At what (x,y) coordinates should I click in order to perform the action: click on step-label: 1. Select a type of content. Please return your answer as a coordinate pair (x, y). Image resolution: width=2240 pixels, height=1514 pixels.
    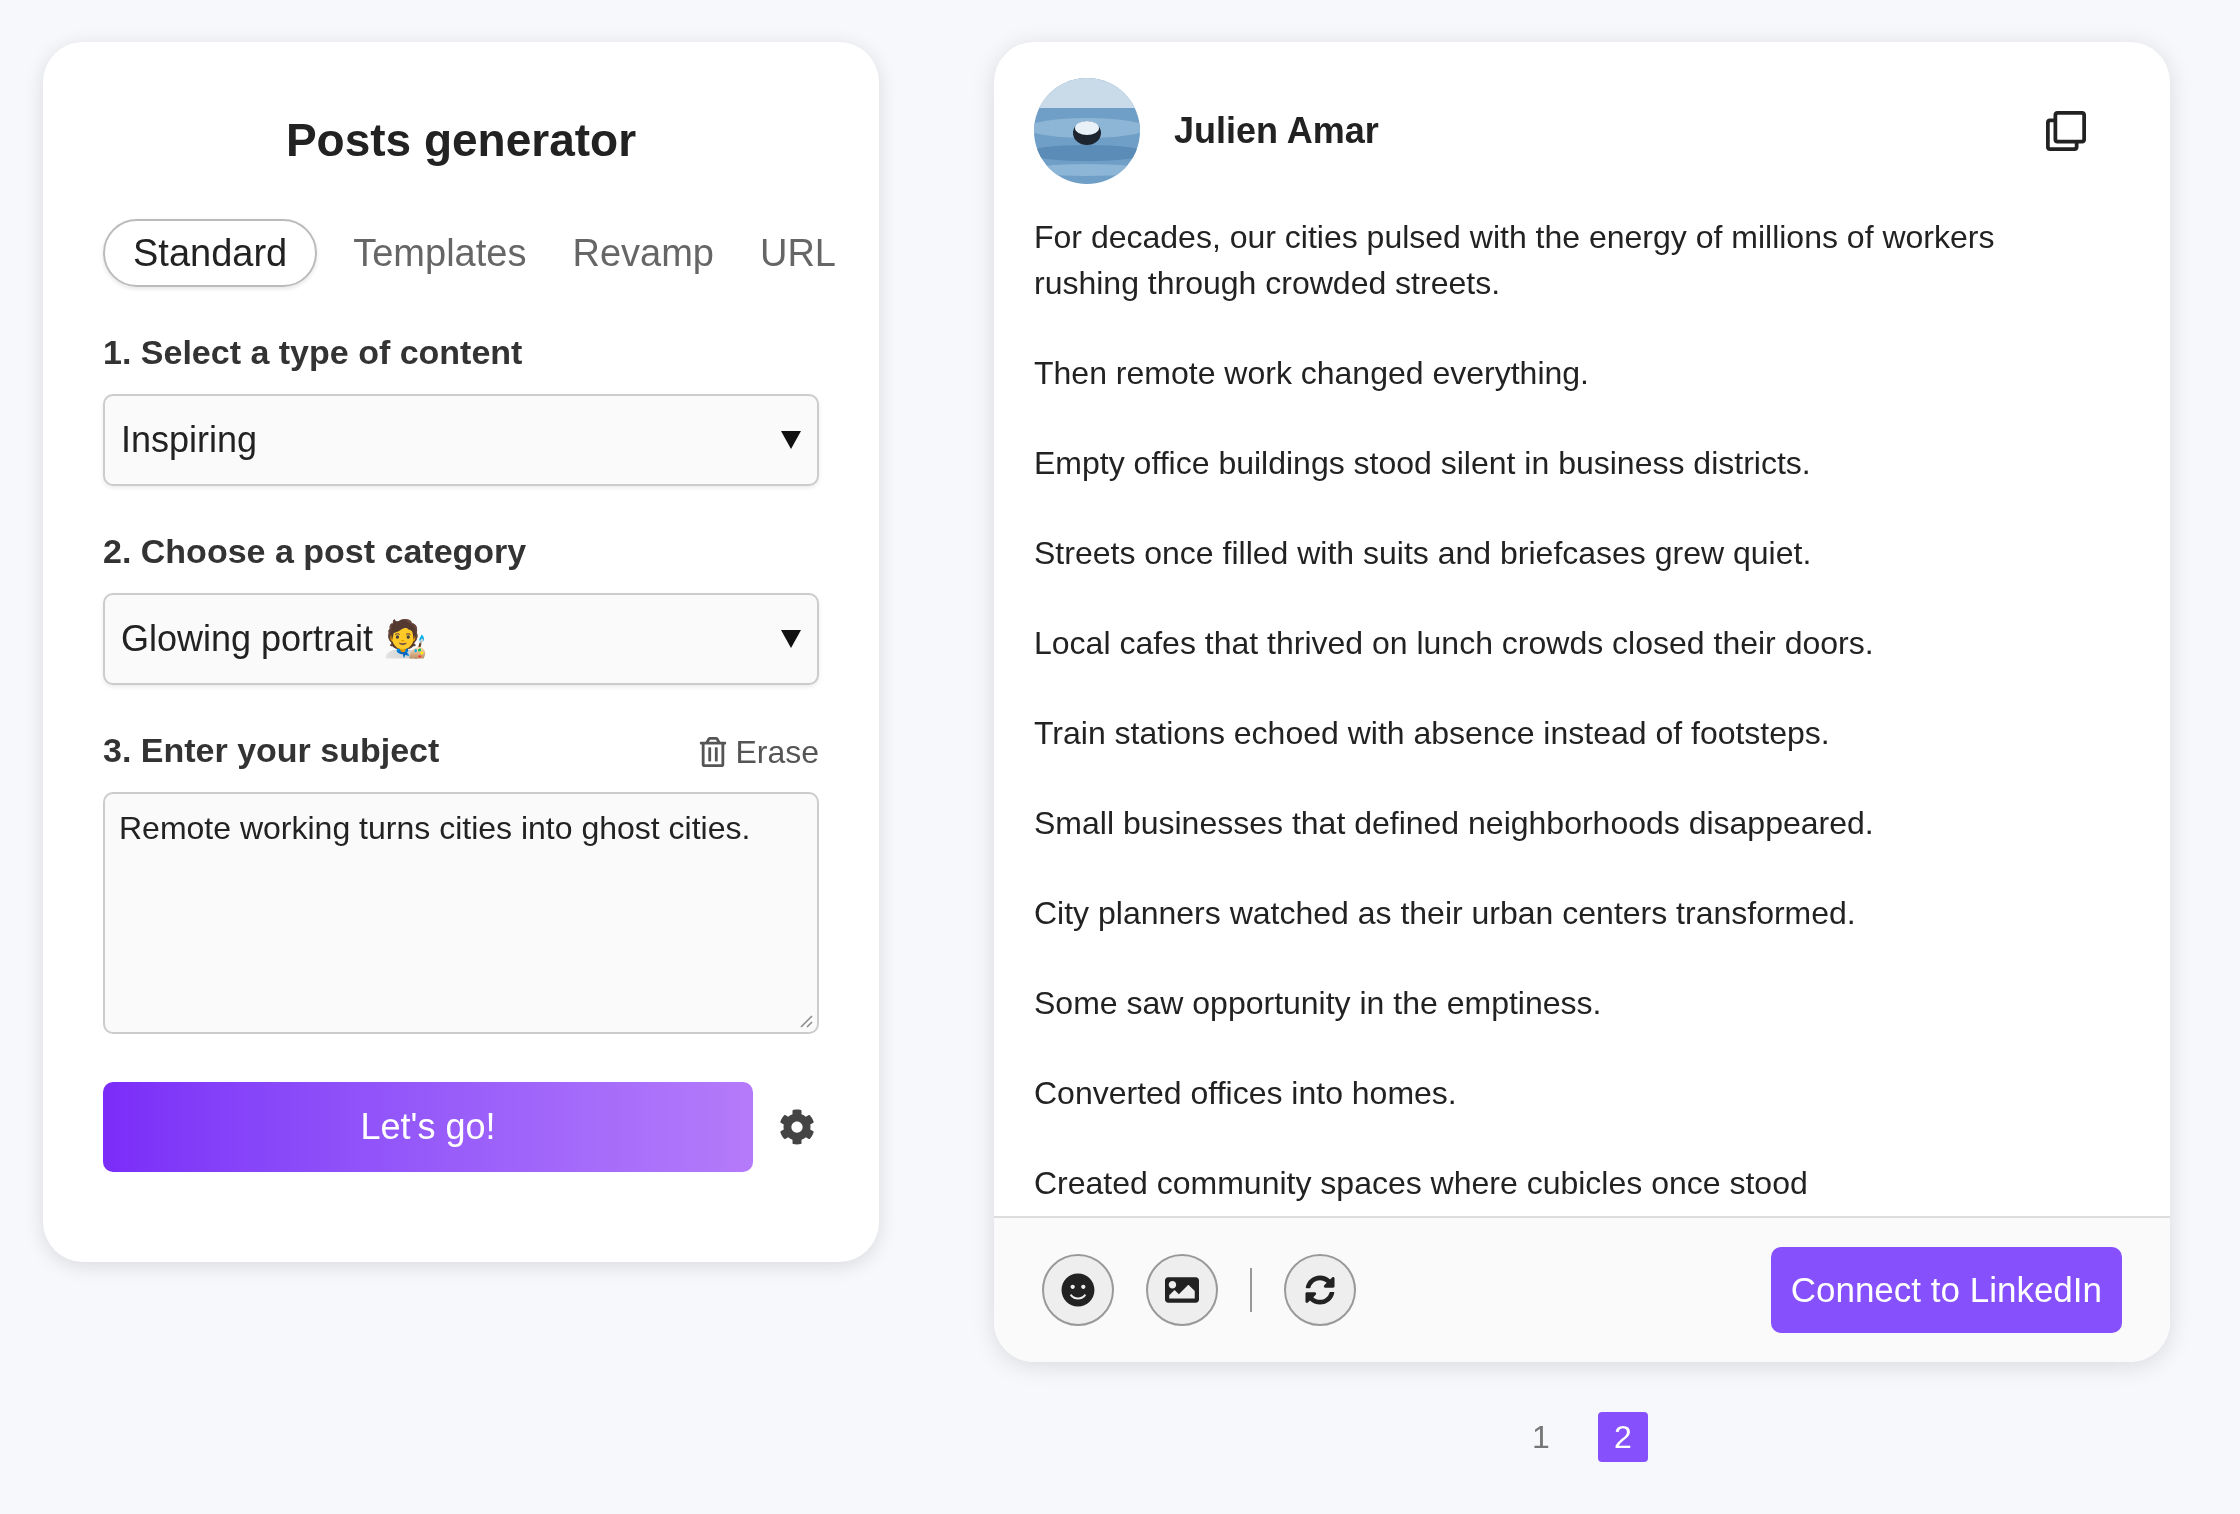
    Looking at the image, I should click on (313, 352).